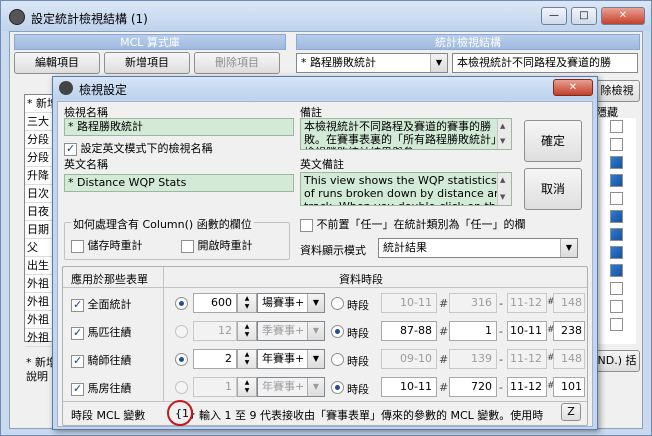  What do you see at coordinates (473, 387) in the screenshot?
I see `from-race-input: 720` at bounding box center [473, 387].